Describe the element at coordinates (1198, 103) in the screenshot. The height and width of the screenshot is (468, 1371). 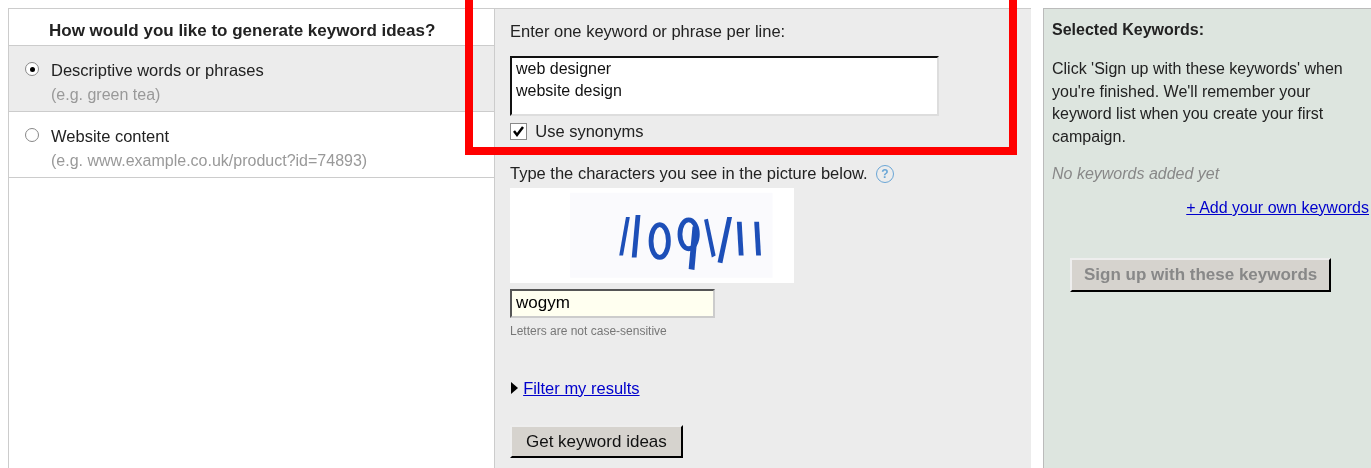
I see `instructions-text: Click 'Sign up with these keywords' when you're finished. We'll remember your keyword list when you create your first campaign.` at that location.